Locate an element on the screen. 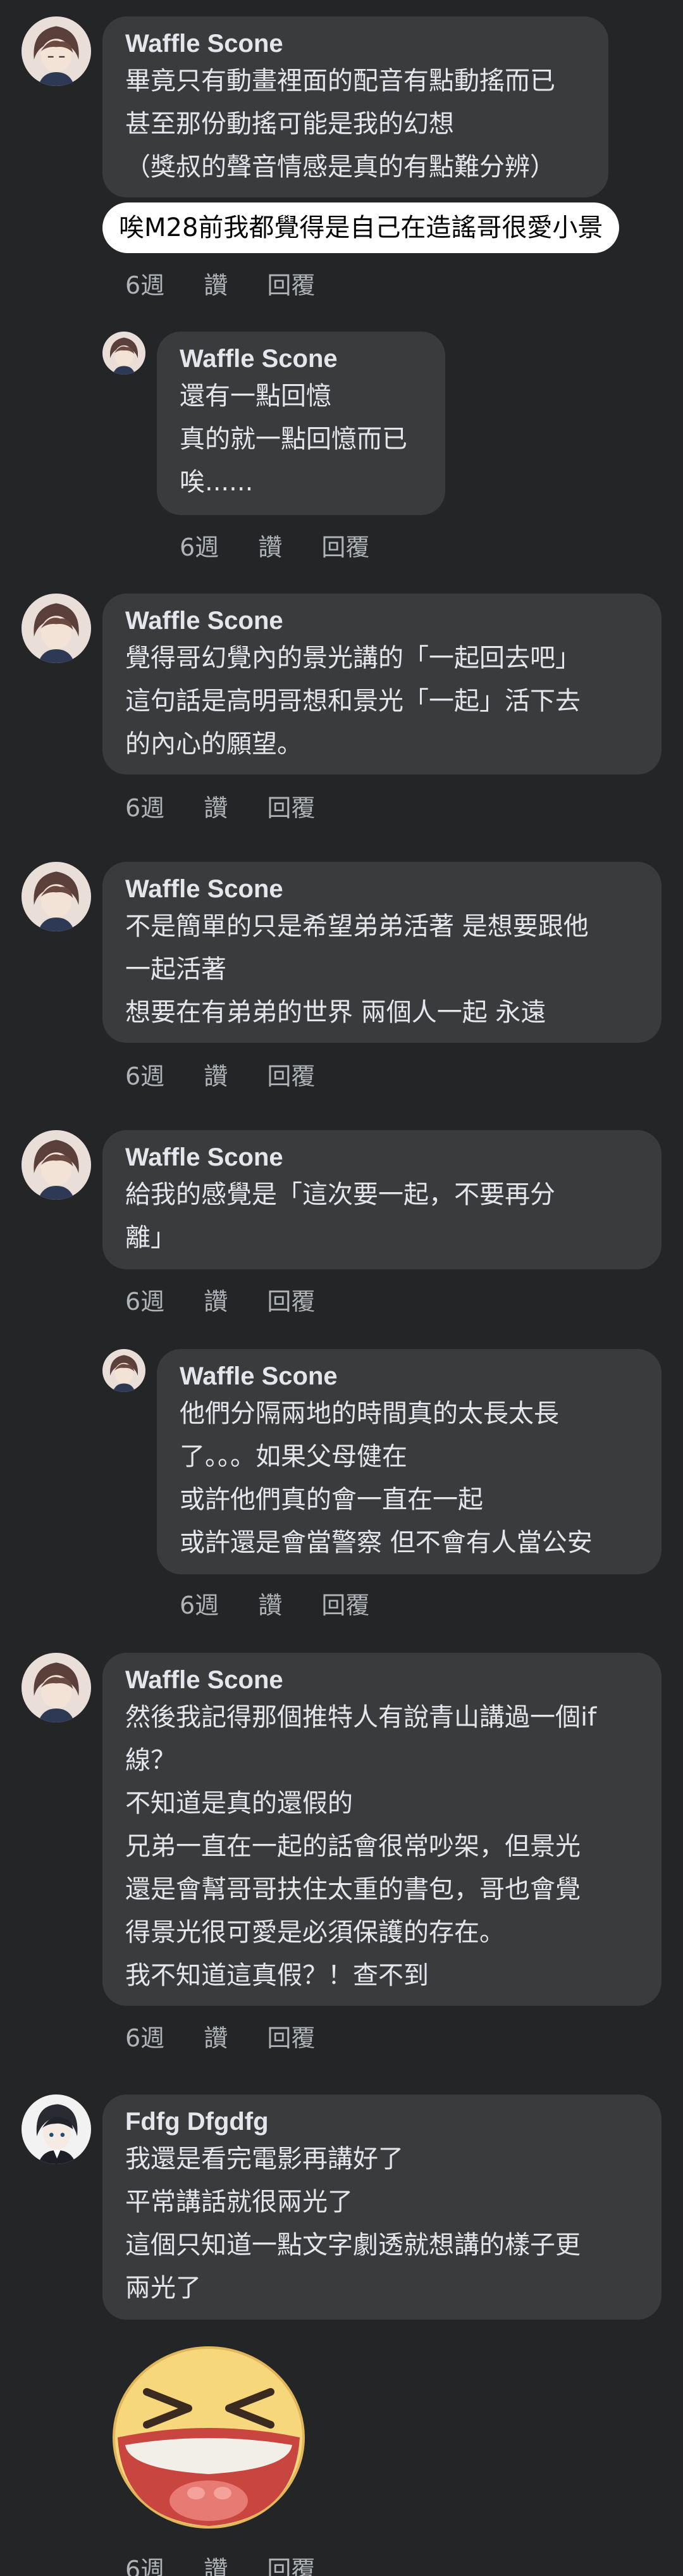  comment-text-line: 兩光了 is located at coordinates (163, 2288).